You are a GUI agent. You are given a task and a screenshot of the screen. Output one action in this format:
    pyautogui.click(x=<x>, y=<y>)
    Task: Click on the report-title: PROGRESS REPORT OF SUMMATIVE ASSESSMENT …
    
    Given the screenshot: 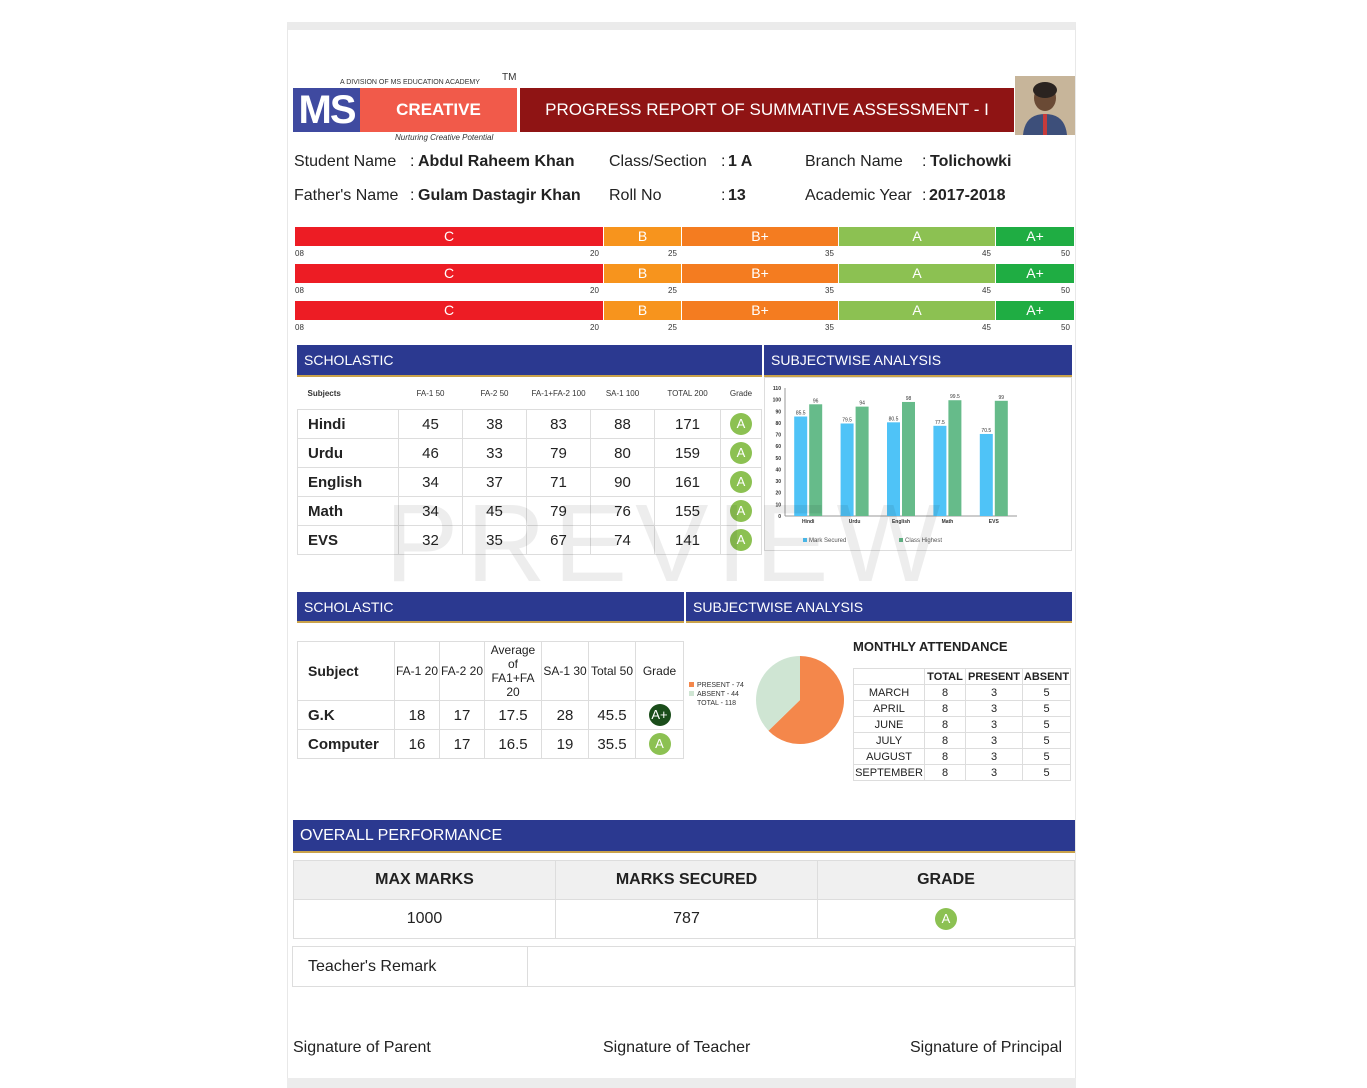 What is the action you would take?
    pyautogui.click(x=767, y=110)
    